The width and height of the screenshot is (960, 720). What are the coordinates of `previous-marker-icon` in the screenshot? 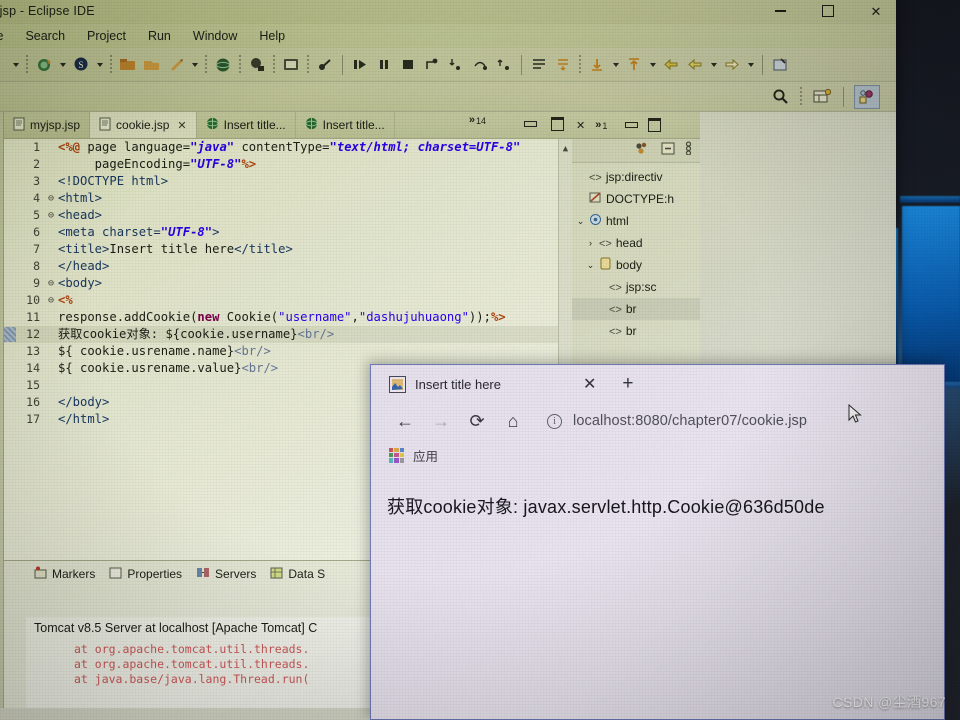 It's located at (634, 65).